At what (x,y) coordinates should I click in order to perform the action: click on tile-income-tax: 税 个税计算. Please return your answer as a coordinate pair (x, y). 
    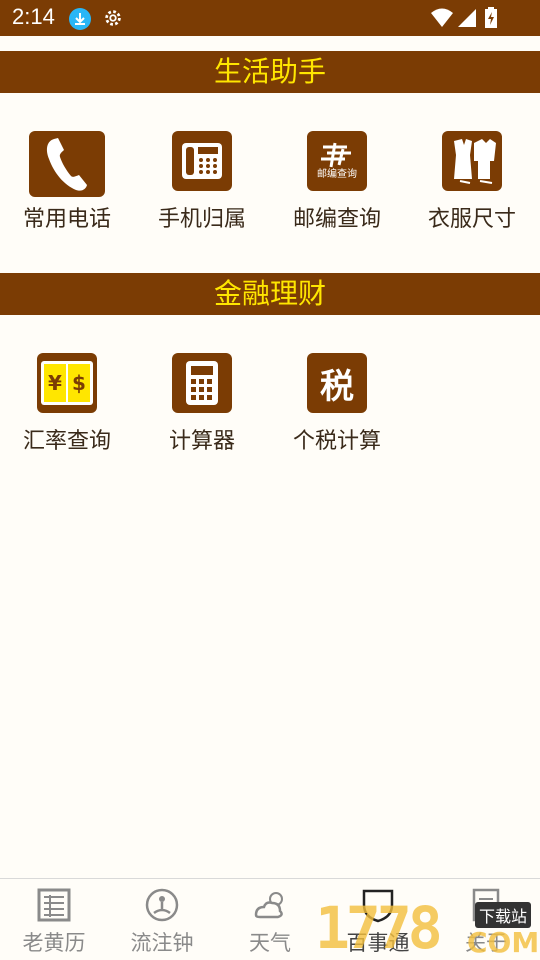
    Looking at the image, I should click on (337, 408).